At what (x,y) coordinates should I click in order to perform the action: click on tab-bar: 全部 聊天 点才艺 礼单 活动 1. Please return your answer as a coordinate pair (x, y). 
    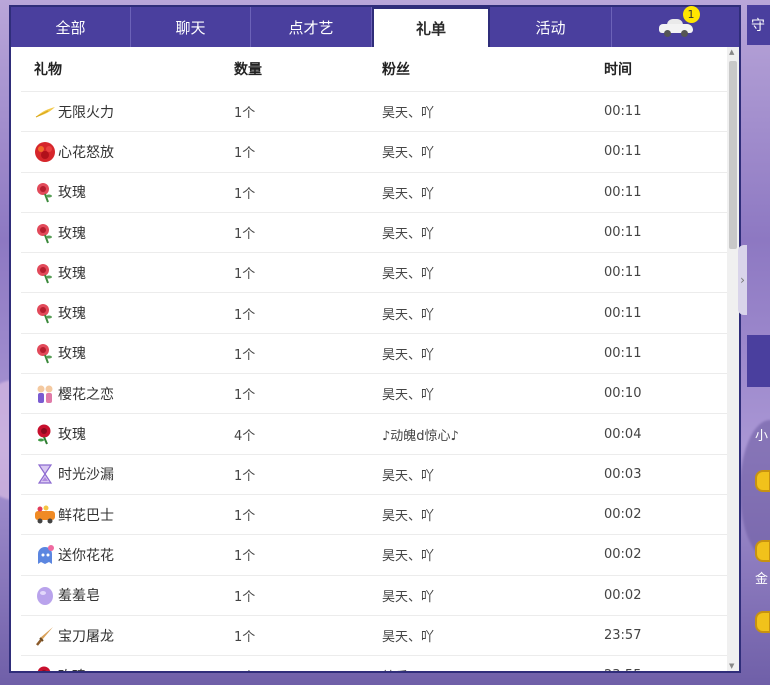
    Looking at the image, I should click on (375, 26).